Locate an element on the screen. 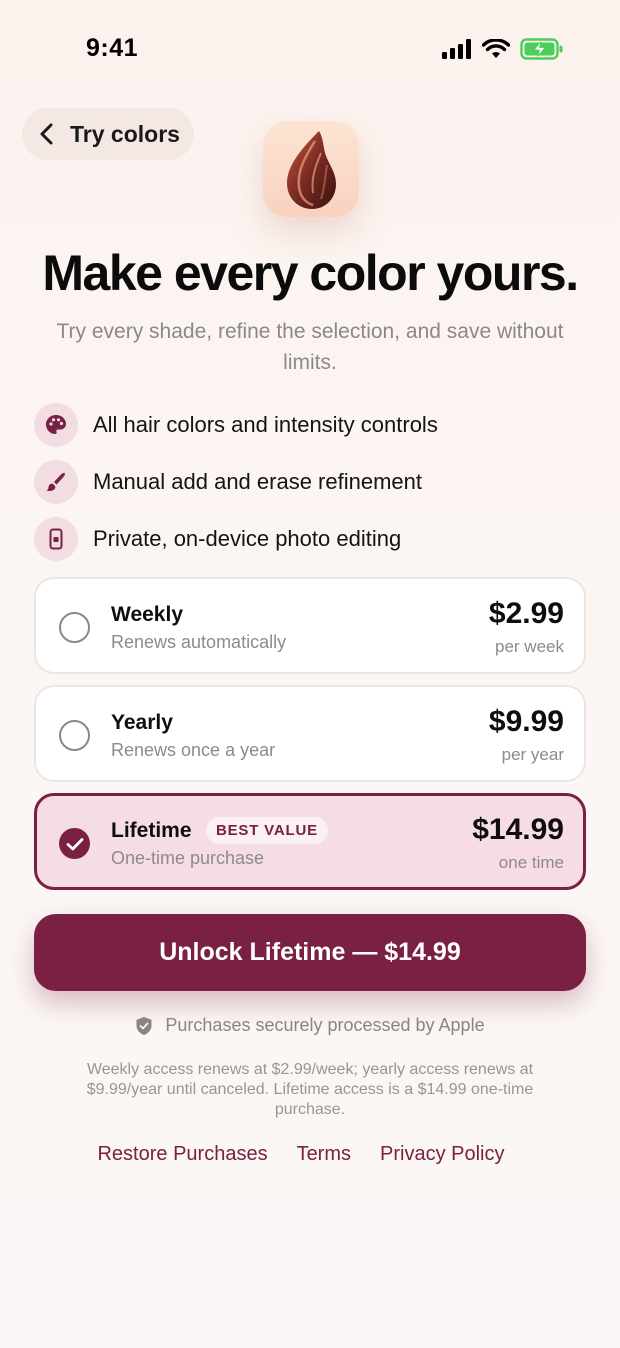 The height and width of the screenshot is (1348, 620). plan-yearly: Yearly Renews once a year $9.99 per year is located at coordinates (310, 733).